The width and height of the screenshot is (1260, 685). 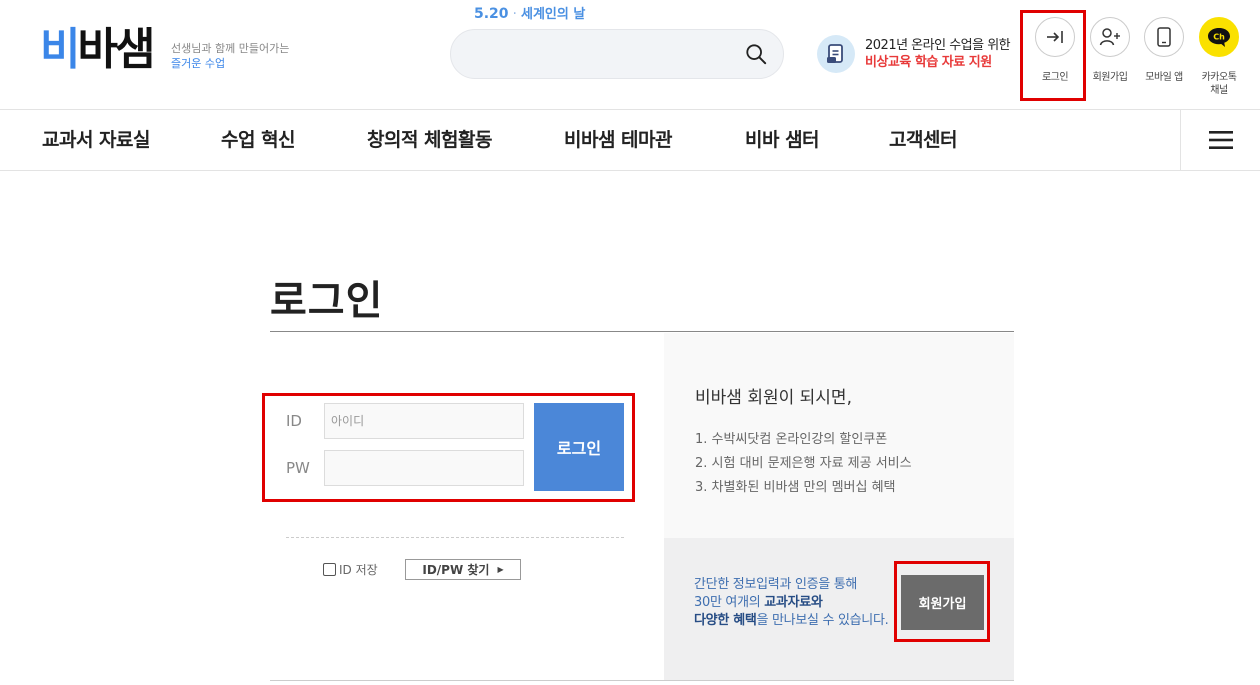 I want to click on kakao-channel-icon: Ch, so click(x=1219, y=37).